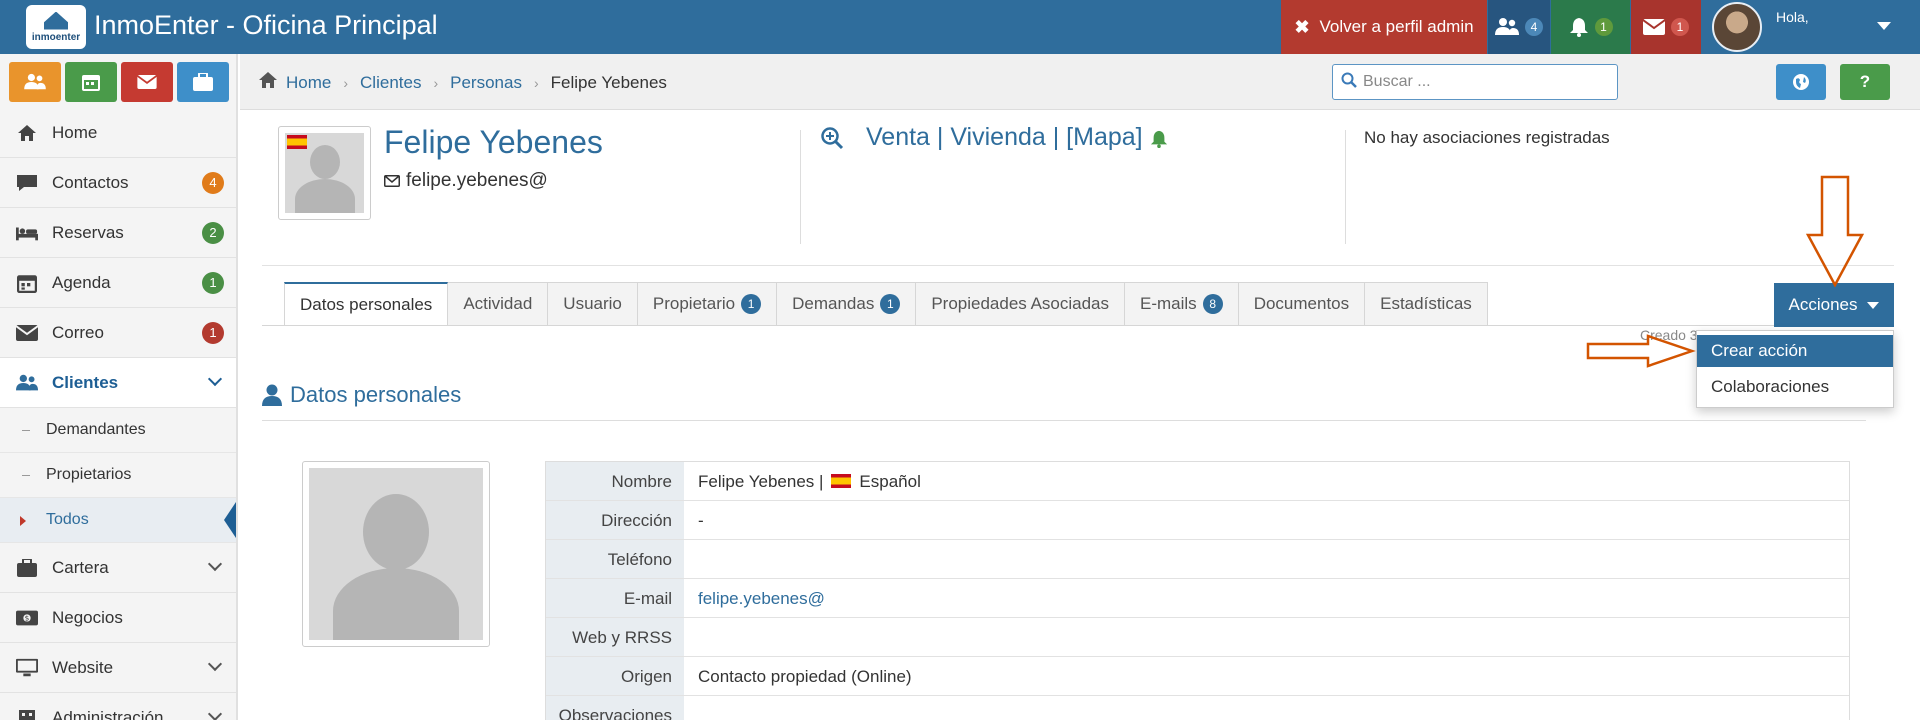 This screenshot has width=1920, height=720. What do you see at coordinates (1801, 82) in the screenshot?
I see `language-button` at bounding box center [1801, 82].